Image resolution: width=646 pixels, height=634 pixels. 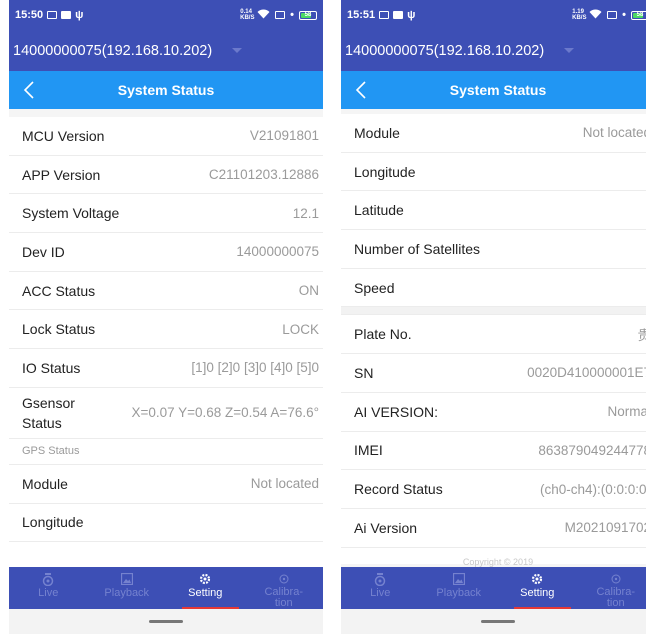 What do you see at coordinates (63, 135) in the screenshot?
I see `item-label: MCU Version` at bounding box center [63, 135].